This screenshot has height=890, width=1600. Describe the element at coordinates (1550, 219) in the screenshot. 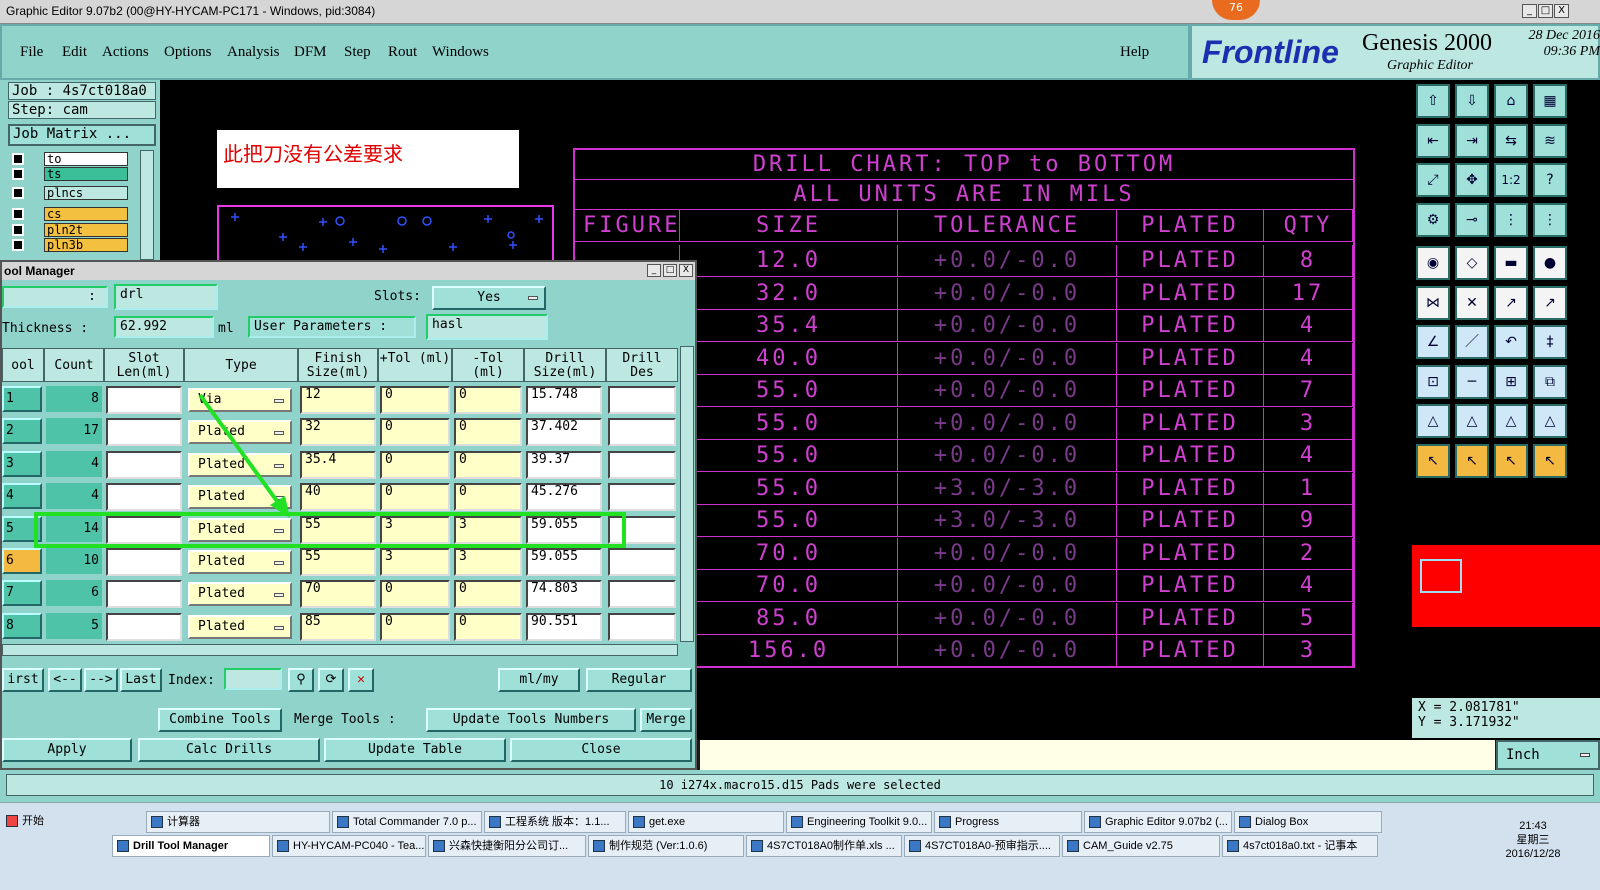

I see `layers-alt-icon: ⋮` at that location.